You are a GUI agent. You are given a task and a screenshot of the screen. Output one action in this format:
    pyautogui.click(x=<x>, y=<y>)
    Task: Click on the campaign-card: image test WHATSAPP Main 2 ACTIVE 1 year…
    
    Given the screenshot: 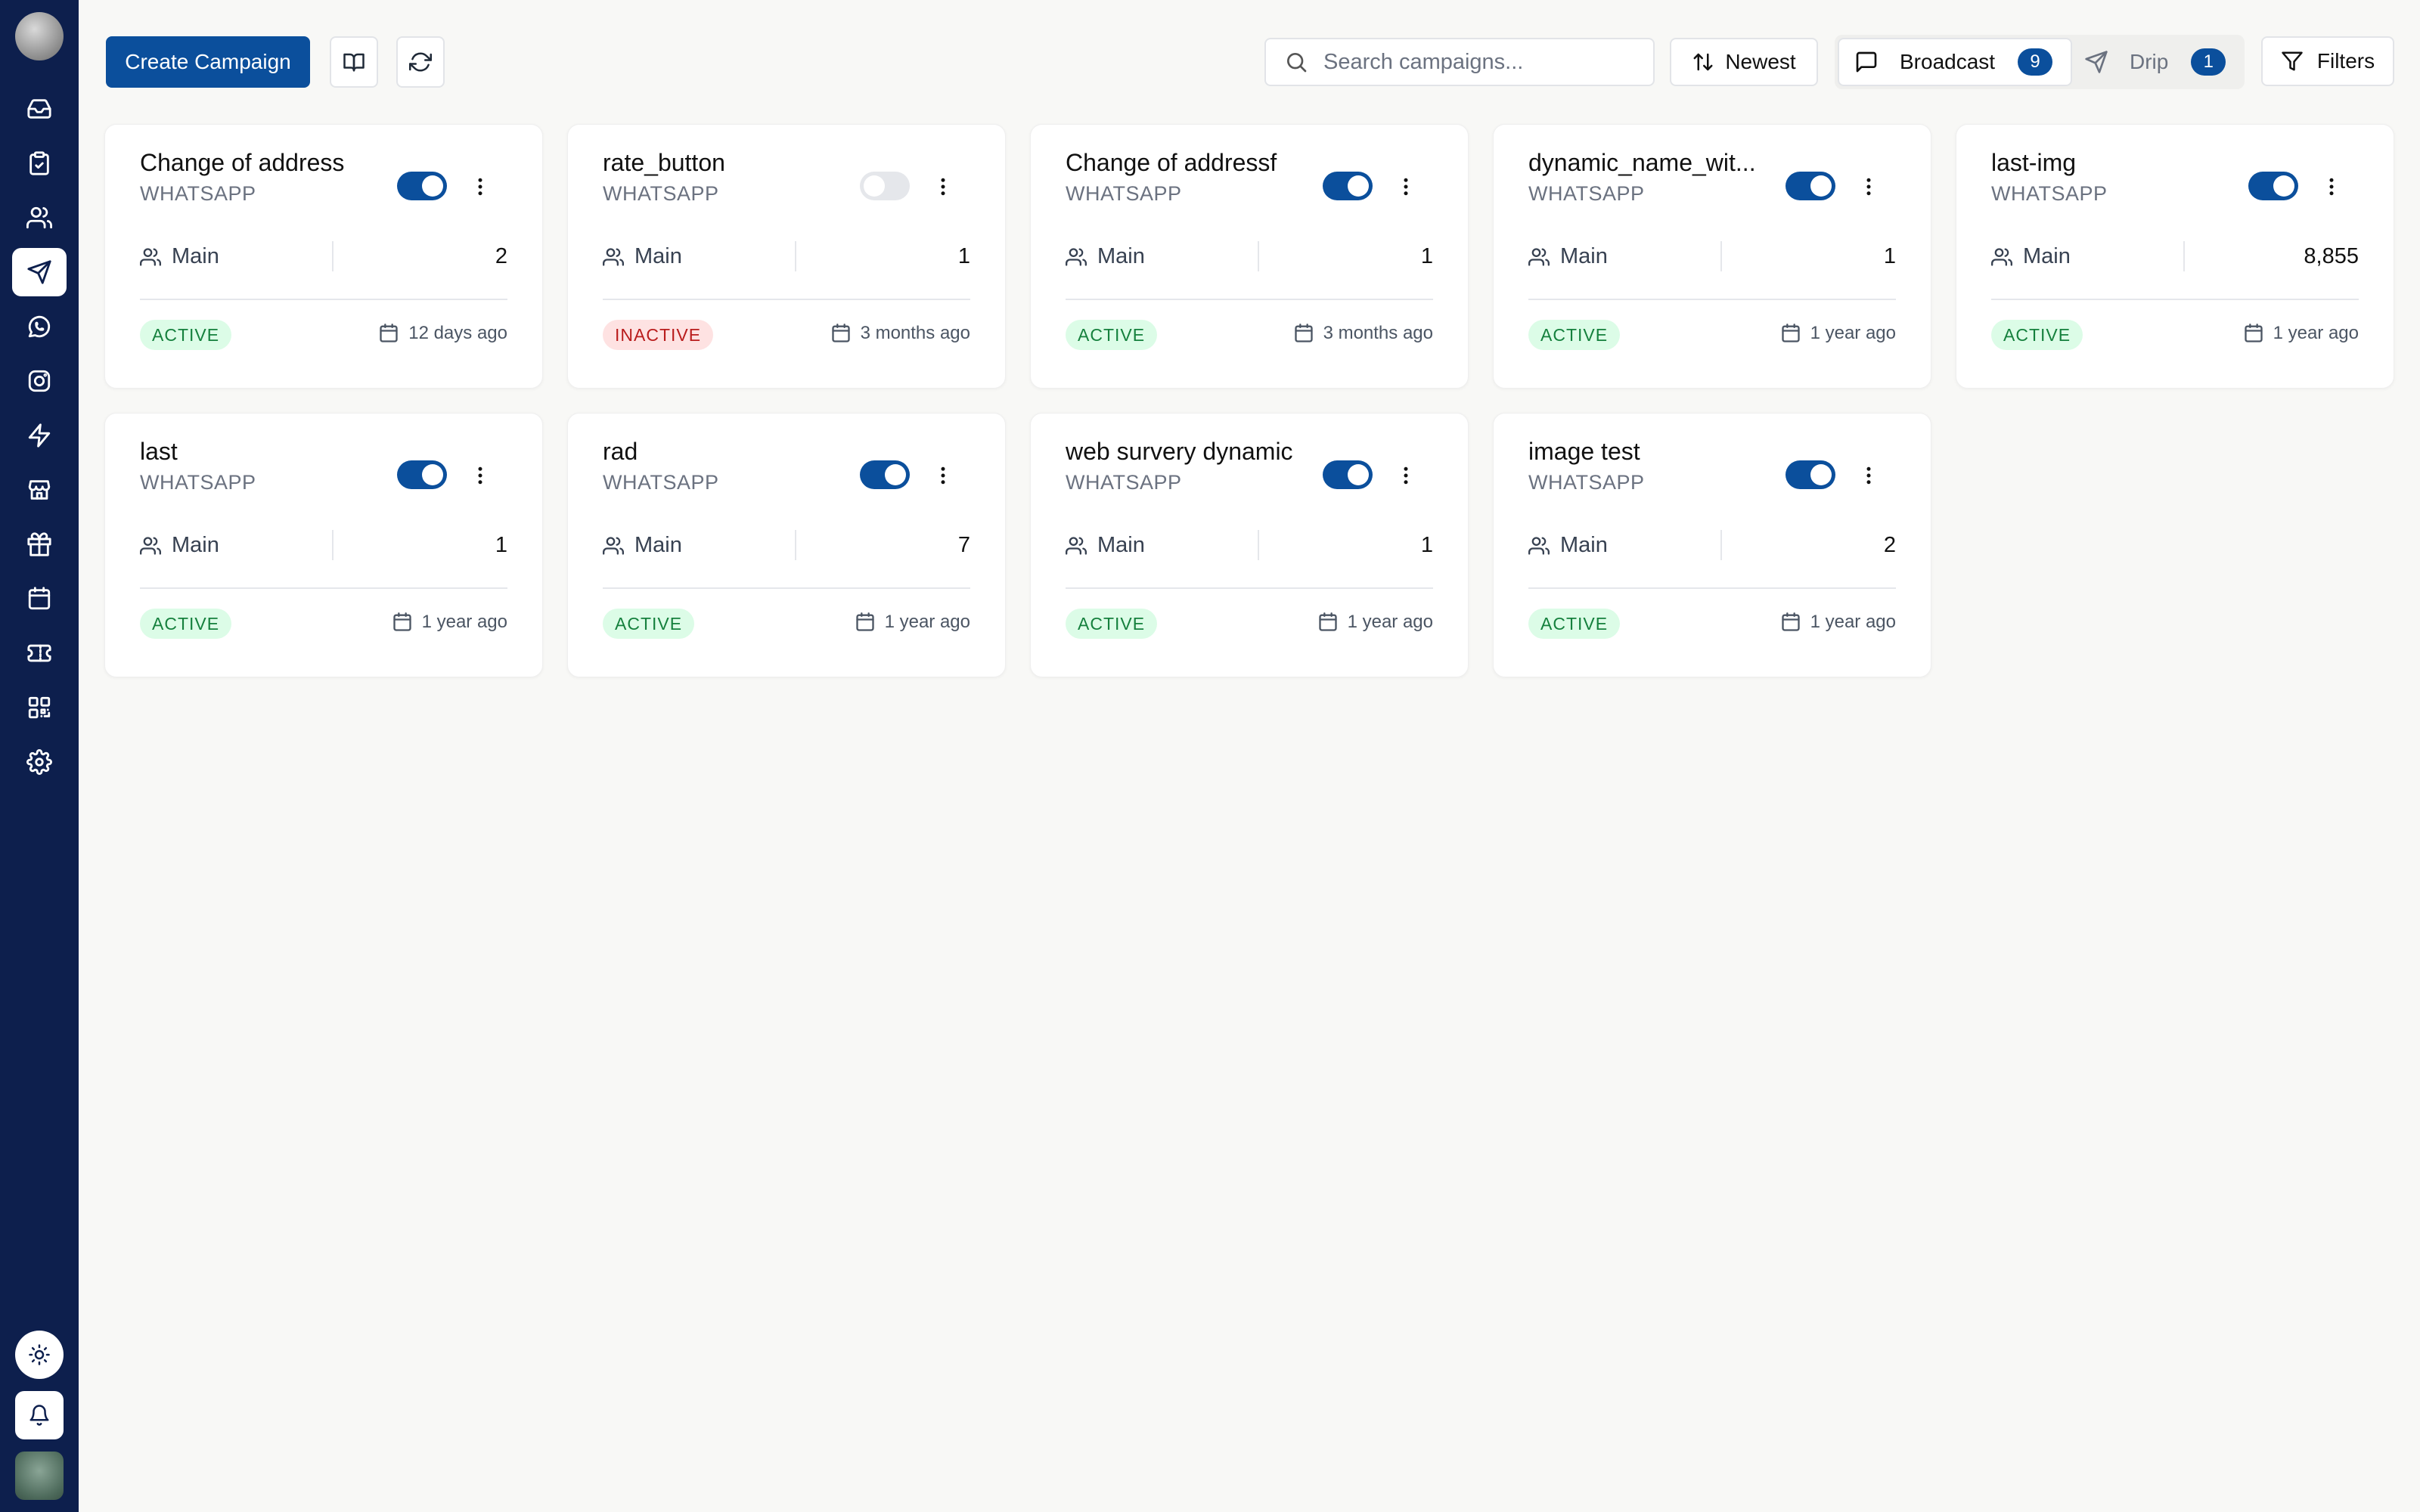 What is the action you would take?
    pyautogui.click(x=1712, y=545)
    